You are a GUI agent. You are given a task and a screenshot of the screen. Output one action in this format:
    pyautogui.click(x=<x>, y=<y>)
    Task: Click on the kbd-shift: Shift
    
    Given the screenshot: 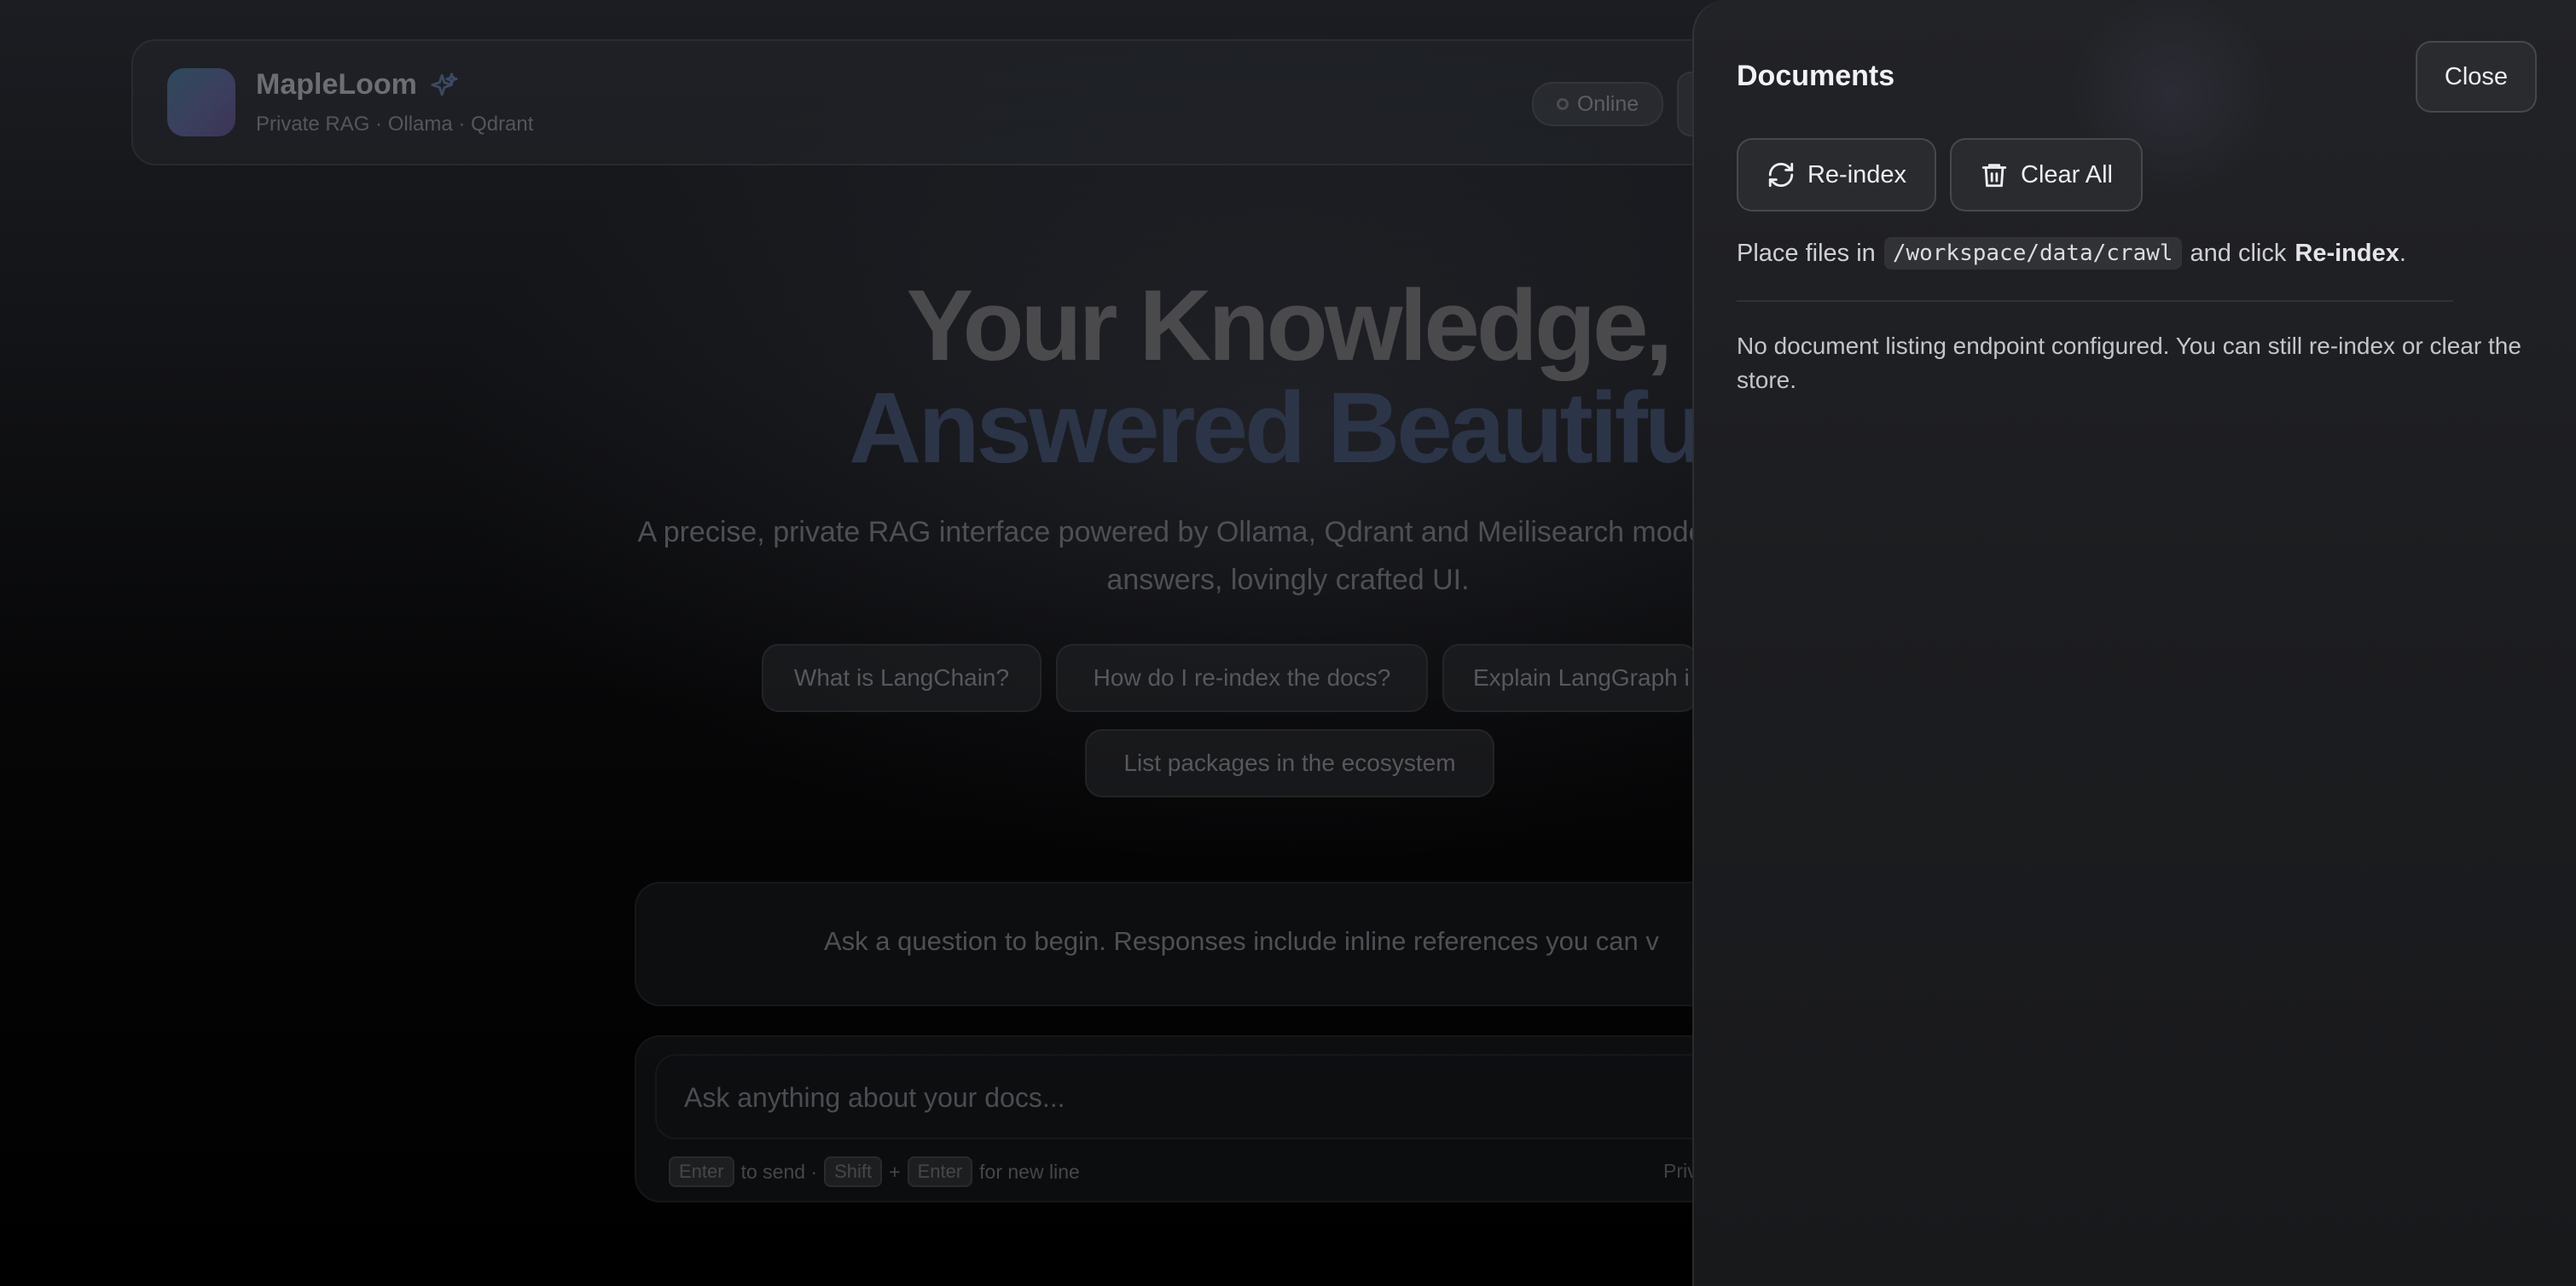 What is the action you would take?
    pyautogui.click(x=853, y=1171)
    